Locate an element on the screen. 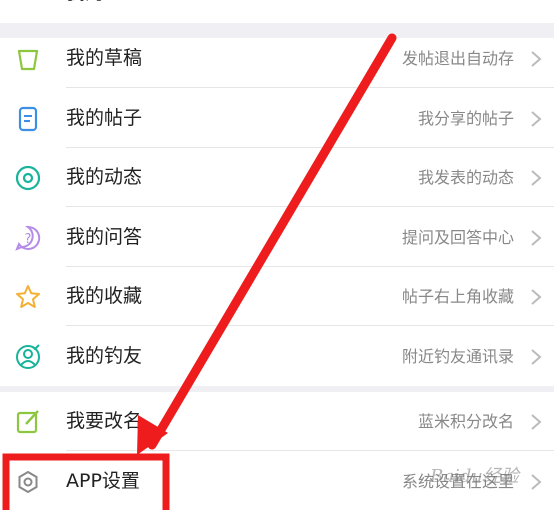  menu-item-posts: 我的帖子 我分享的帖子 is located at coordinates (277, 118).